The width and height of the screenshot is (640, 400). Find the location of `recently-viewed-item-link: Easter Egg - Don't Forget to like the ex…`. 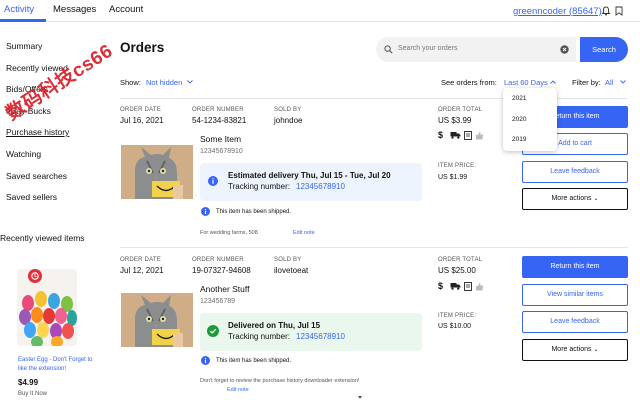

recently-viewed-item-link: Easter Egg - Don't Forget to like the ex… is located at coordinates (58, 365).